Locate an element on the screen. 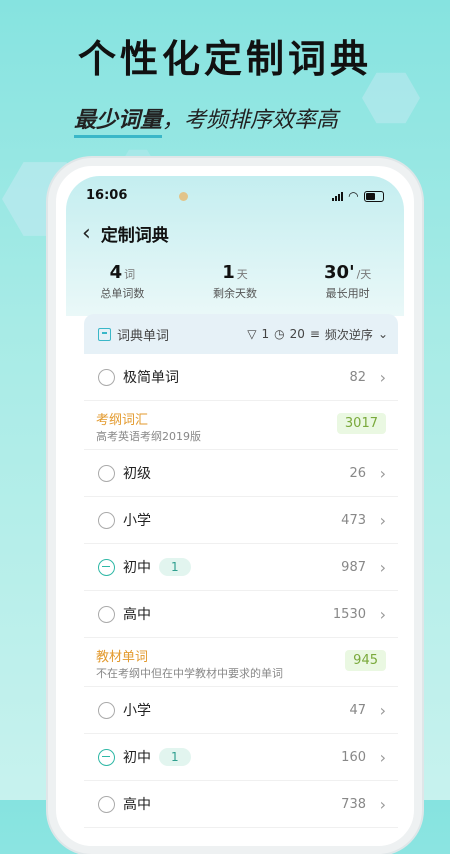 Image resolution: width=450 pixels, height=854 pixels. list-item: 小学 47 › is located at coordinates (241, 710).